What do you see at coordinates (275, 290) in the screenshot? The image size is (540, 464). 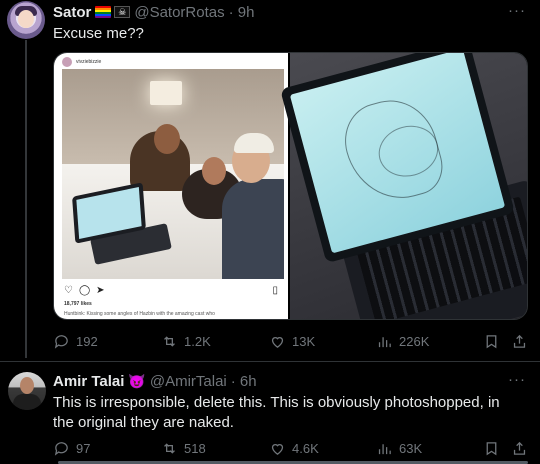 I see `save-icon: ▯` at bounding box center [275, 290].